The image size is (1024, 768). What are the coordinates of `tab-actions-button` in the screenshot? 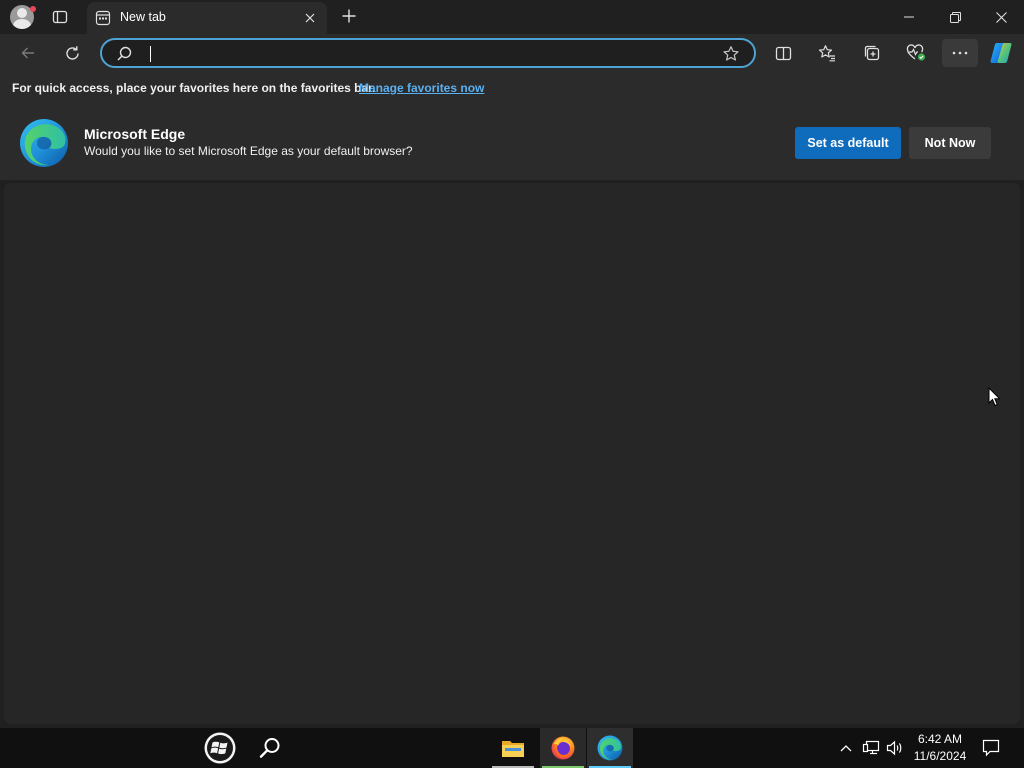 It's located at (60, 17).